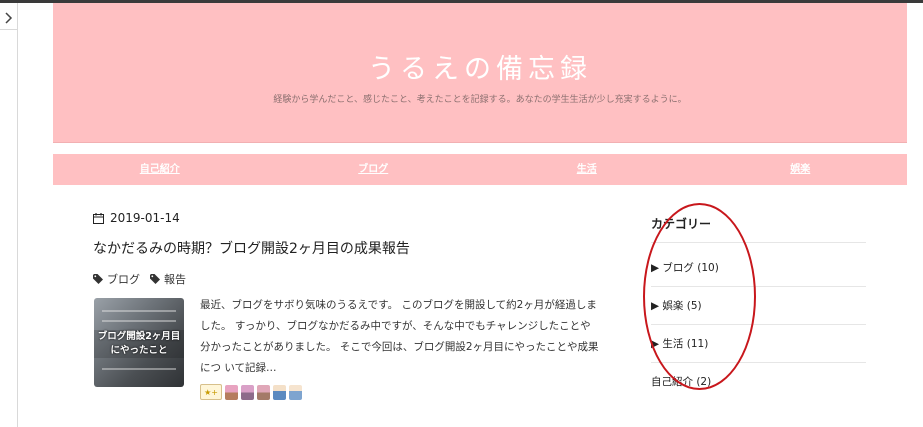 Image resolution: width=923 pixels, height=427 pixels. What do you see at coordinates (98, 218) in the screenshot?
I see `calendar-icon` at bounding box center [98, 218].